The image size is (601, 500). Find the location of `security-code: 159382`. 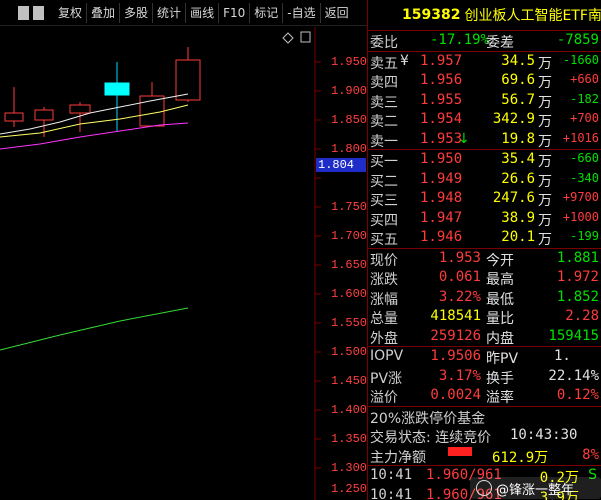

security-code: 159382 is located at coordinates (431, 15).